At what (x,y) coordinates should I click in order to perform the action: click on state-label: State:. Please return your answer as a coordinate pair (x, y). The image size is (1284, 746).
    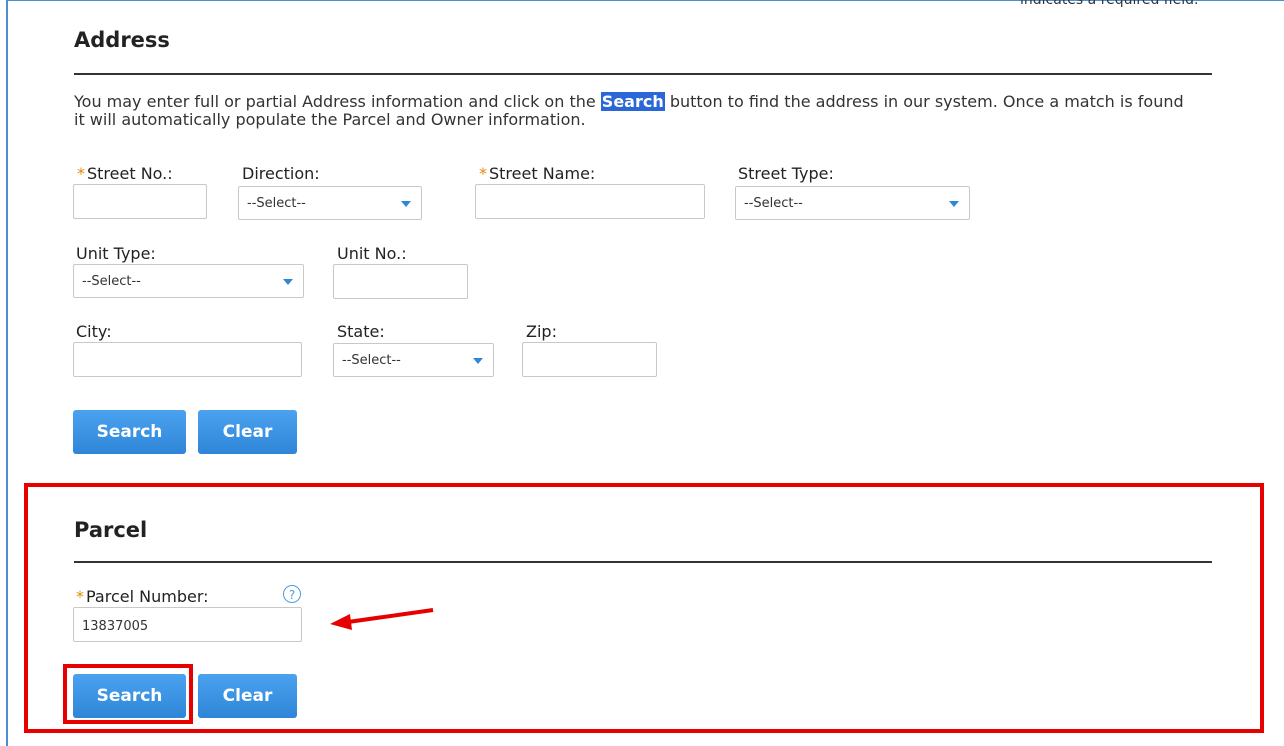
    Looking at the image, I should click on (361, 331).